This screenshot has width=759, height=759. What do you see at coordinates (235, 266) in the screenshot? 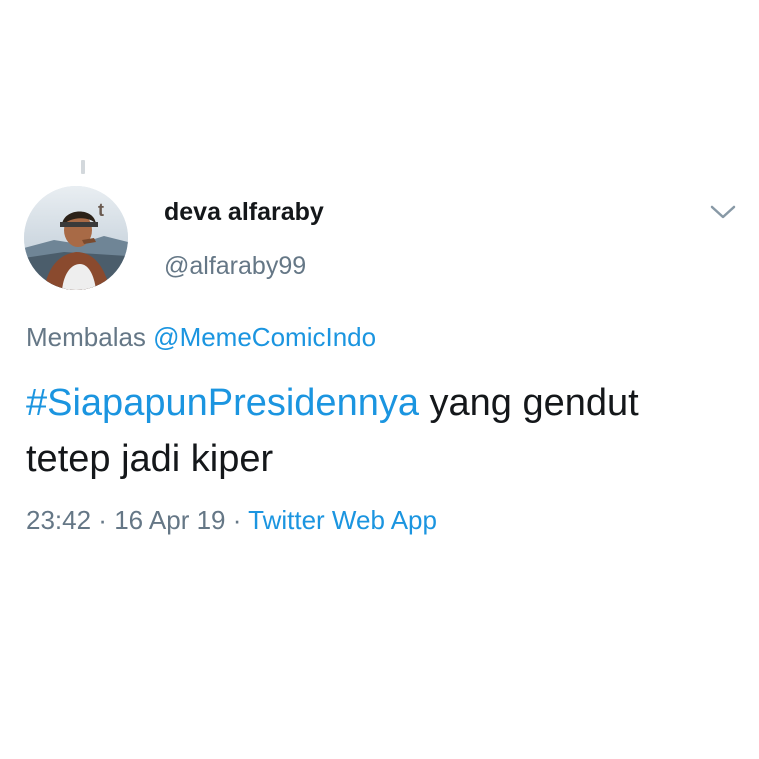
I see `author-handle: @alfaraby99` at bounding box center [235, 266].